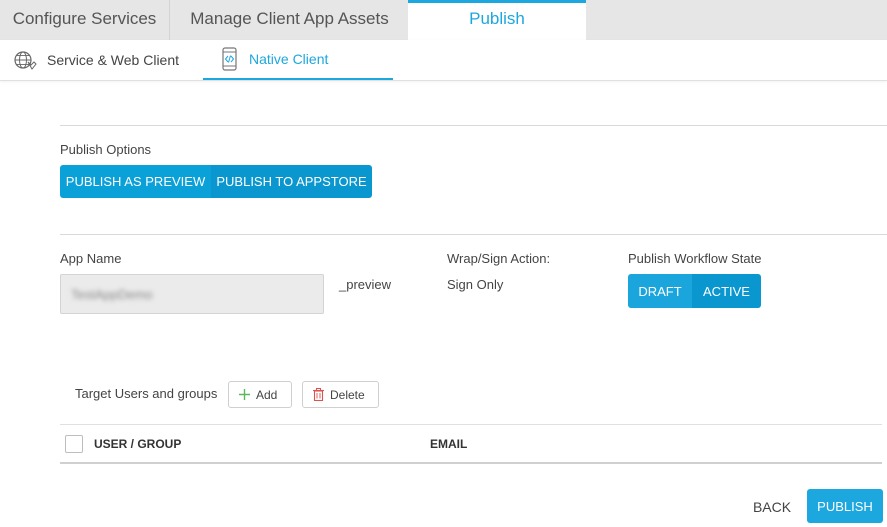 This screenshot has width=887, height=527. Describe the element at coordinates (443, 60) in the screenshot. I see `sub-tab-bar: Service & Web Client Native Client` at that location.